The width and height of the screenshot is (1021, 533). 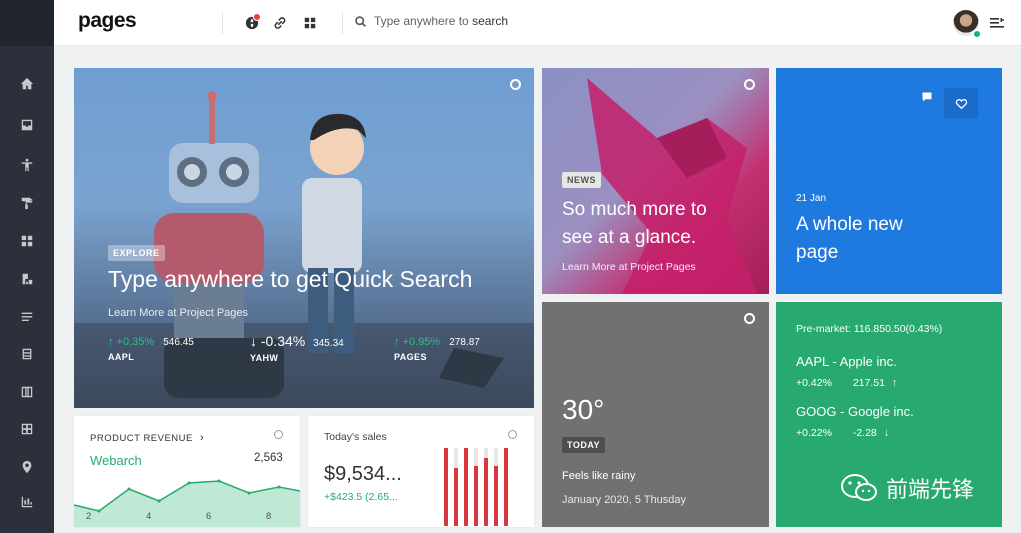 What do you see at coordinates (437, 349) in the screenshot?
I see `stock-pages: ↑ +0.95% 278.87 PAGES` at bounding box center [437, 349].